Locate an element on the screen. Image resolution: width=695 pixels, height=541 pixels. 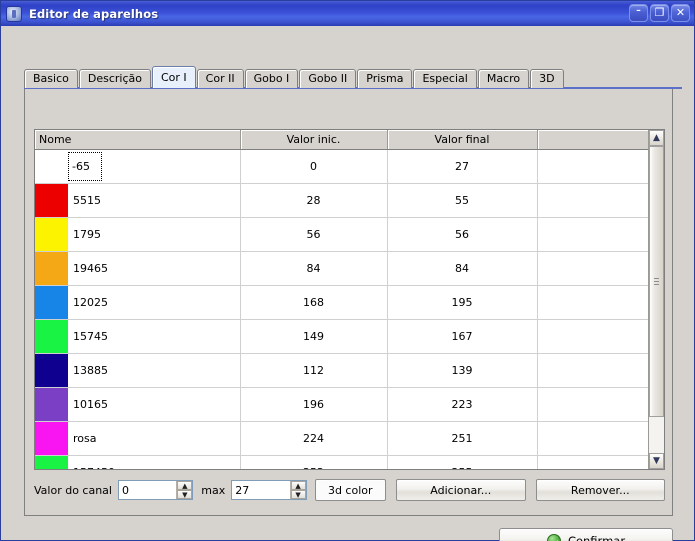
tab-descri-o: Descrição is located at coordinates (114, 78).